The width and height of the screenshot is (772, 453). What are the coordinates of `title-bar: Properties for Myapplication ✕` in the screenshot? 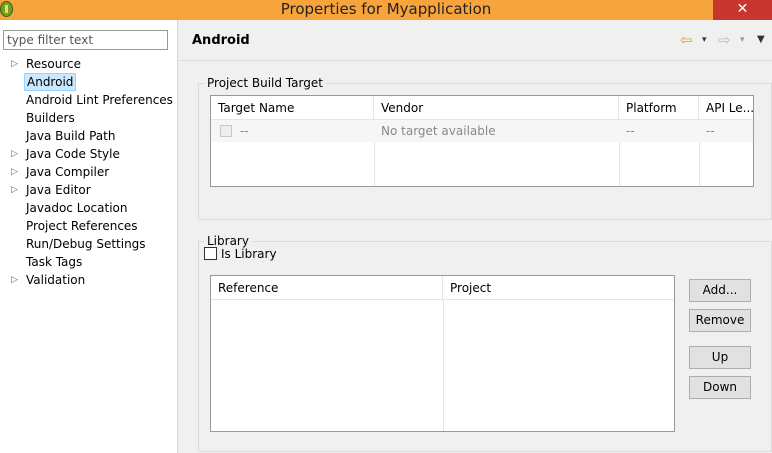 It's located at (386, 10).